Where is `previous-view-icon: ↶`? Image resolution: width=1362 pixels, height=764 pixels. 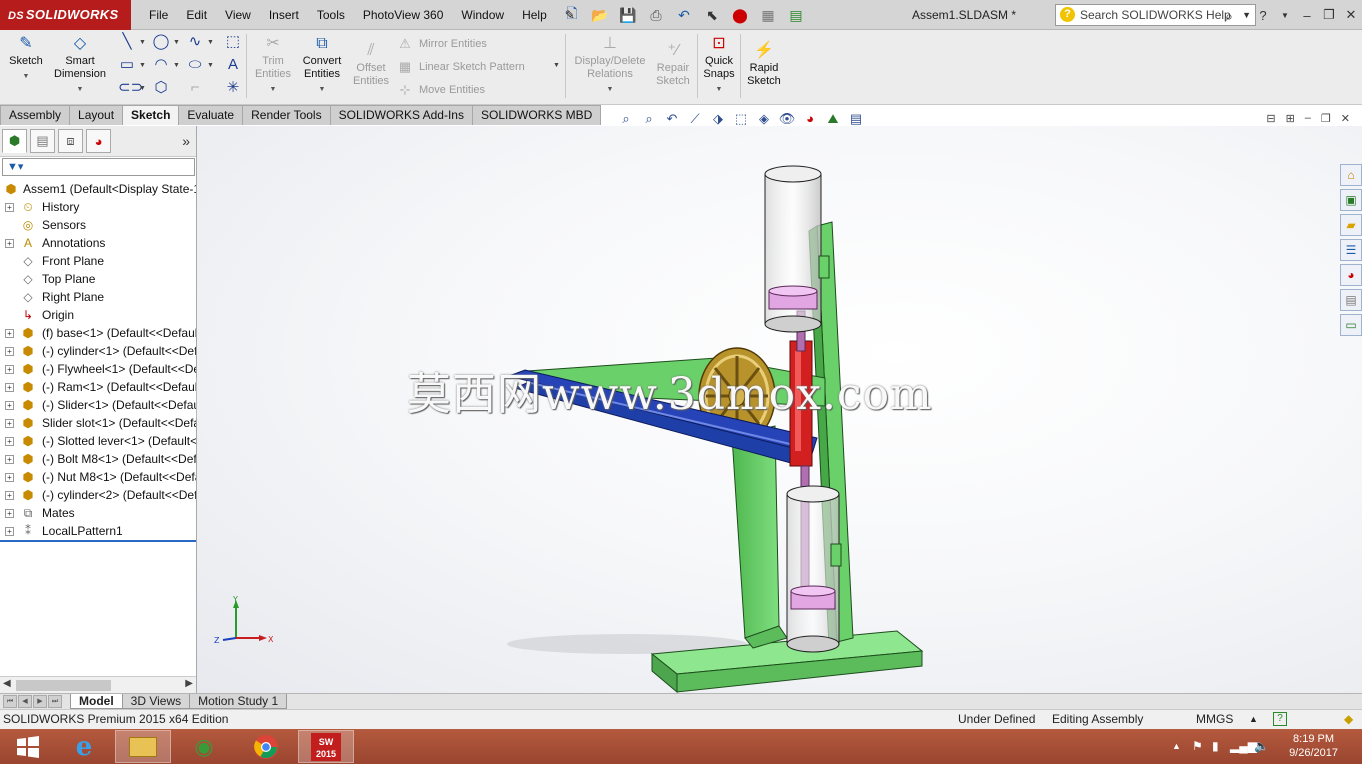 previous-view-icon: ↶ is located at coordinates (672, 119).